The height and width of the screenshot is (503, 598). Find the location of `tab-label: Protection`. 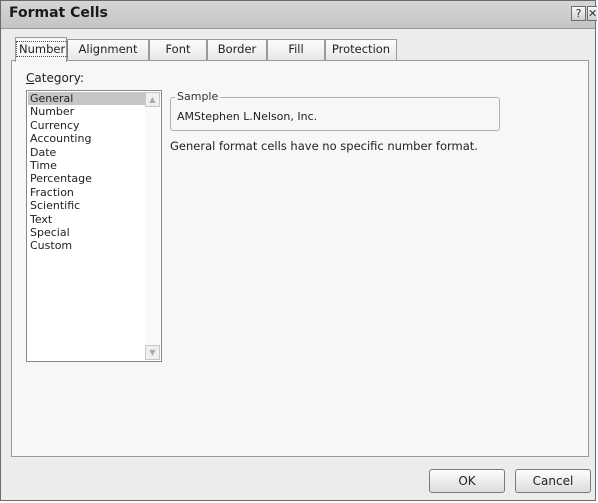

tab-label: Protection is located at coordinates (361, 49).